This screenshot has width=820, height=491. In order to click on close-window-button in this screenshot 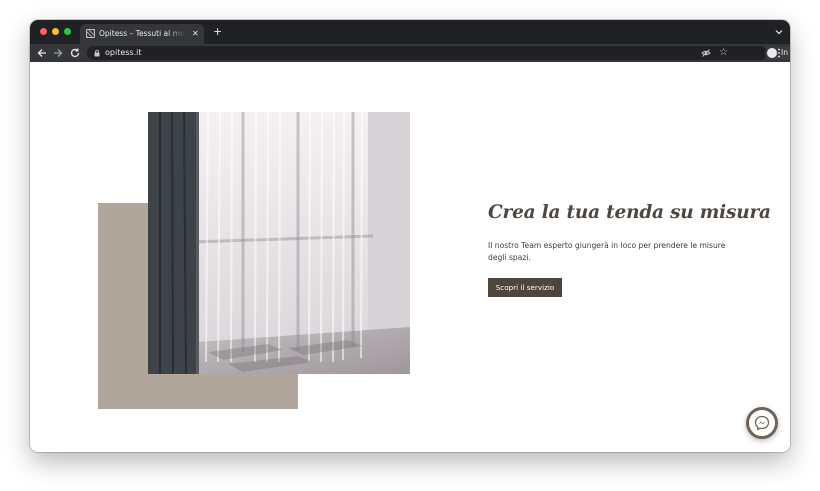, I will do `click(43, 31)`.